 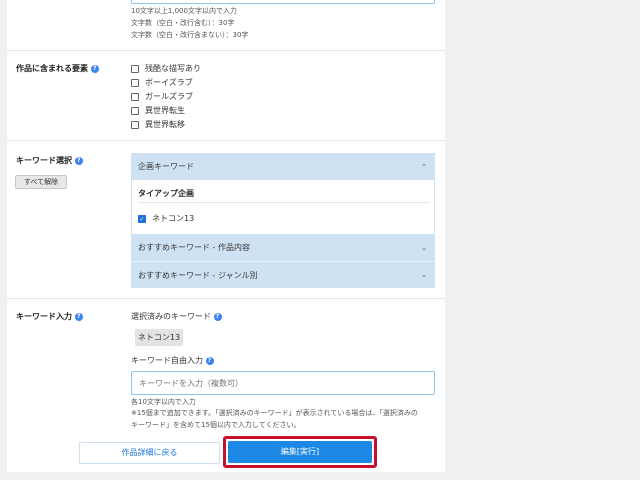 What do you see at coordinates (135, 68) in the screenshot?
I see `checkbox-cruelty` at bounding box center [135, 68].